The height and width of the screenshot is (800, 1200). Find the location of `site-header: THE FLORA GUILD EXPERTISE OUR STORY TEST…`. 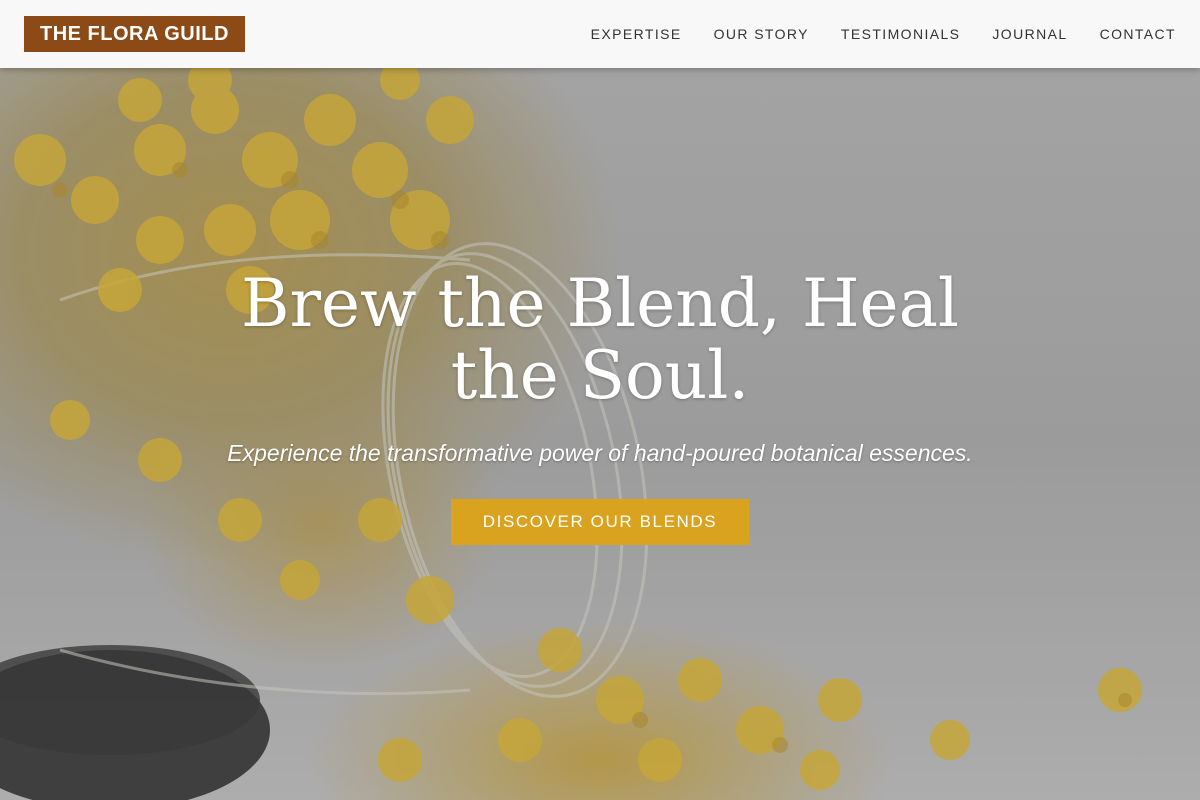

site-header: THE FLORA GUILD EXPERTISE OUR STORY TEST… is located at coordinates (600, 34).